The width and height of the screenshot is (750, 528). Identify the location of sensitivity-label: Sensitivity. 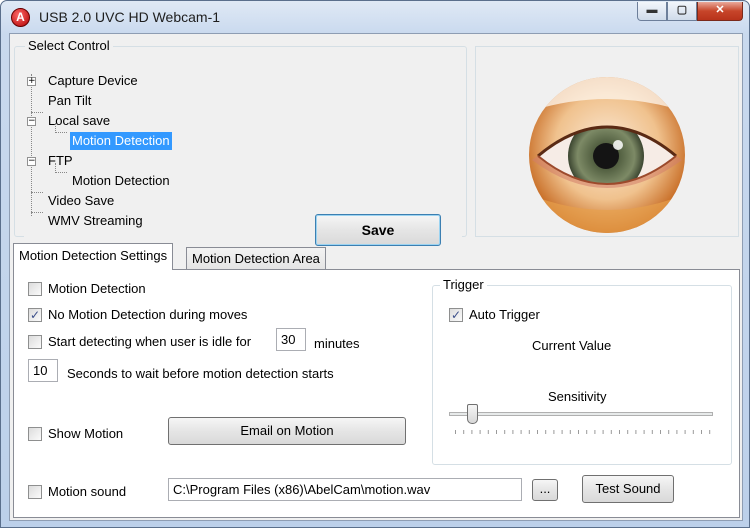
(577, 396).